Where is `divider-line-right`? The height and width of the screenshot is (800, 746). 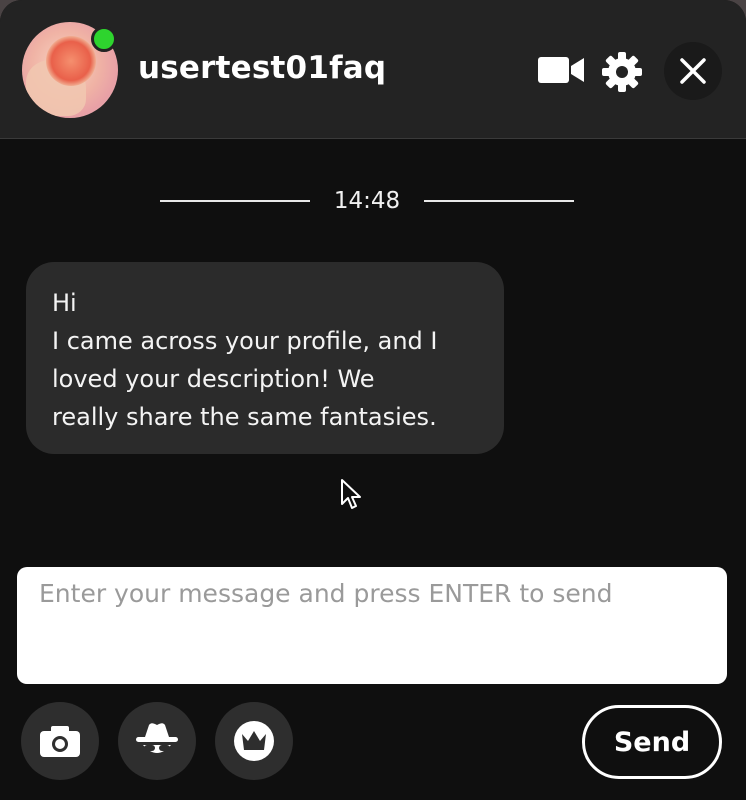
divider-line-right is located at coordinates (498, 201).